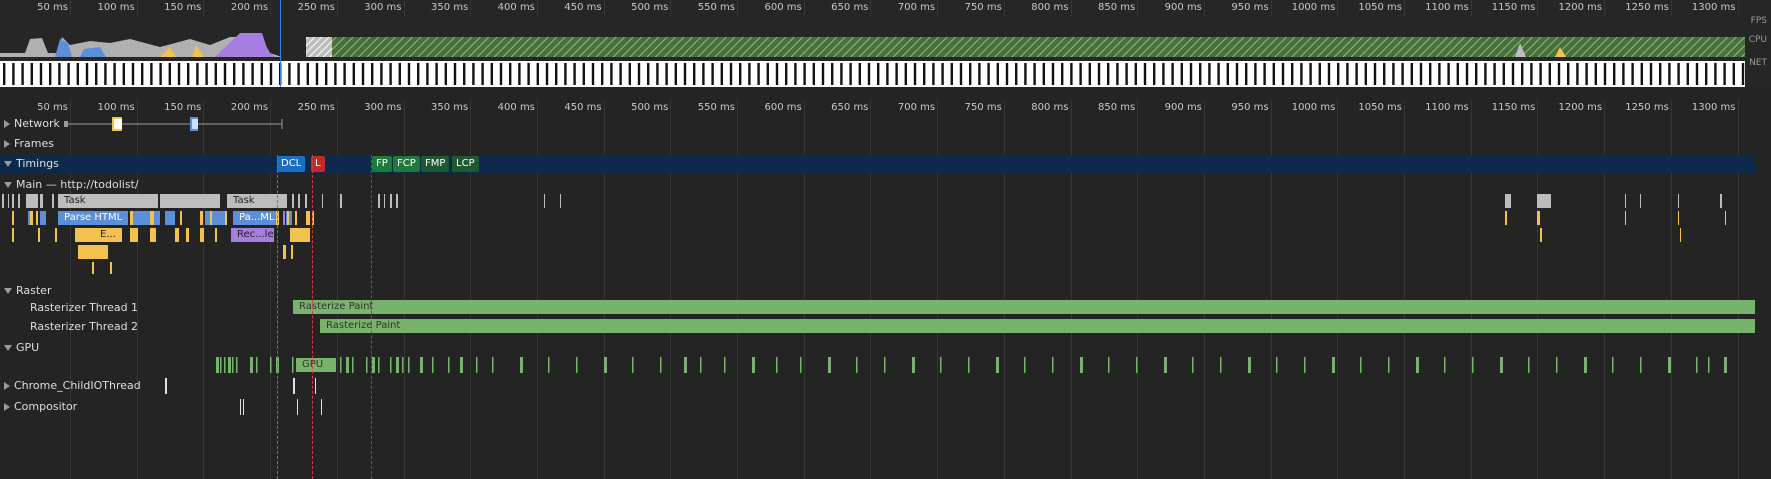 This screenshot has height=479, width=1771. What do you see at coordinates (284, 218) in the screenshot?
I see `render-sliver` at bounding box center [284, 218].